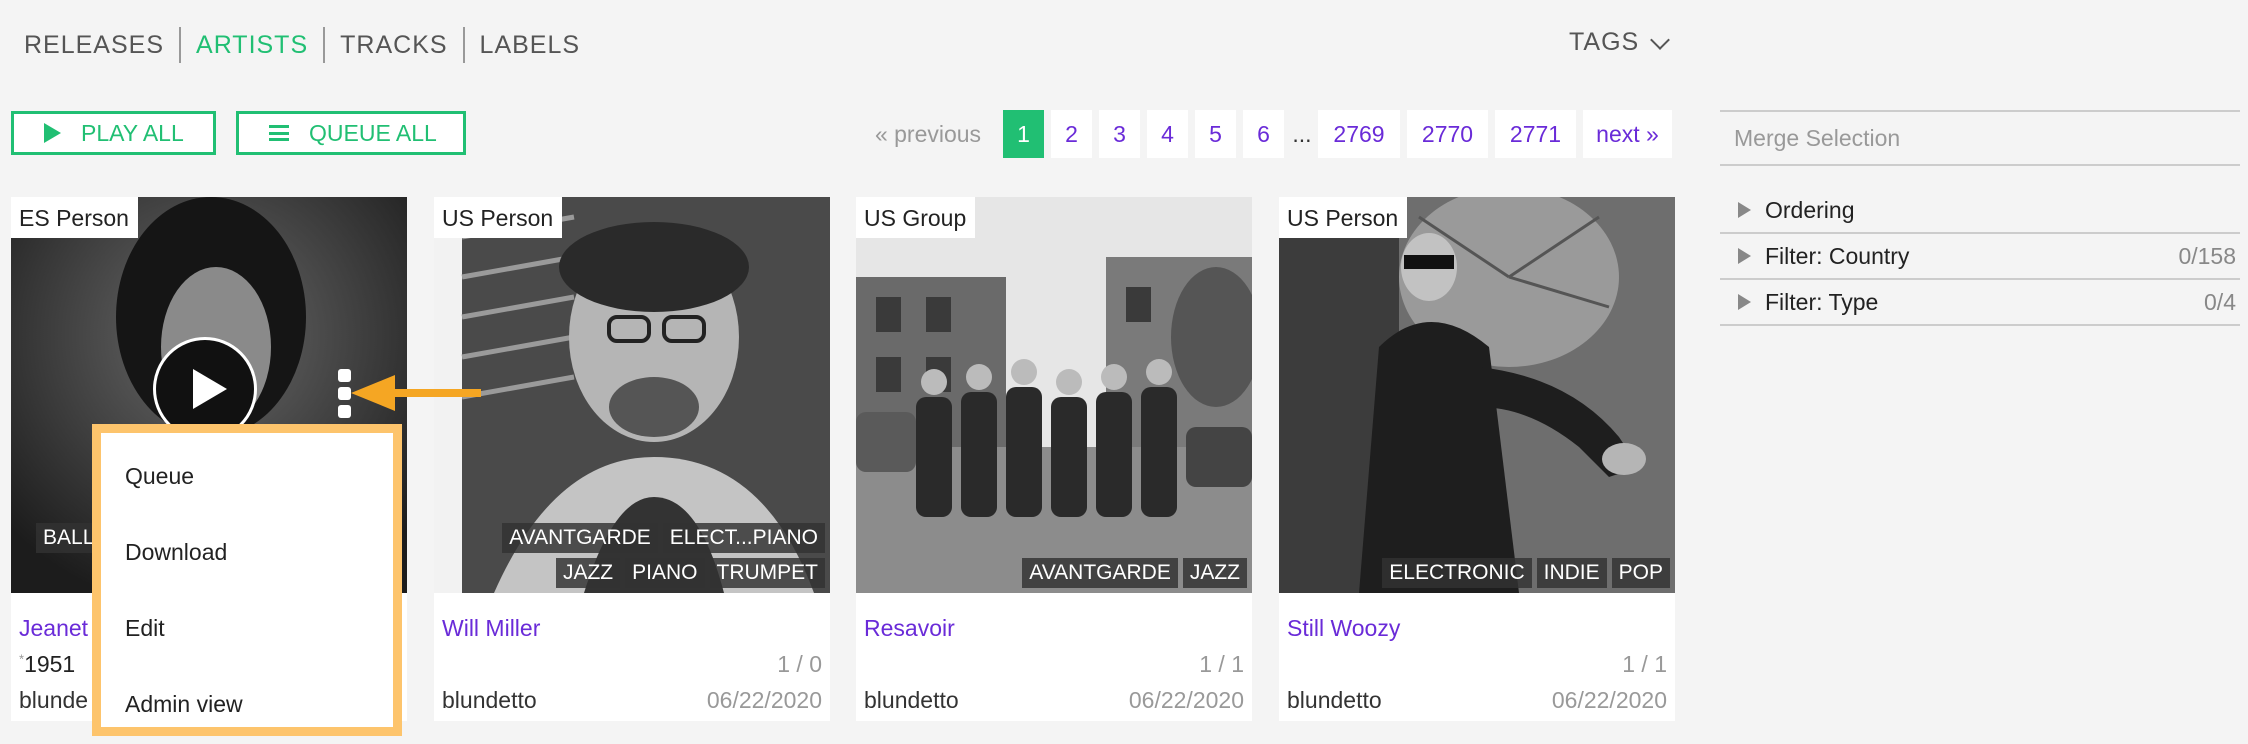 This screenshot has height=744, width=2248. What do you see at coordinates (1071, 134) in the screenshot?
I see `page-2: 2` at bounding box center [1071, 134].